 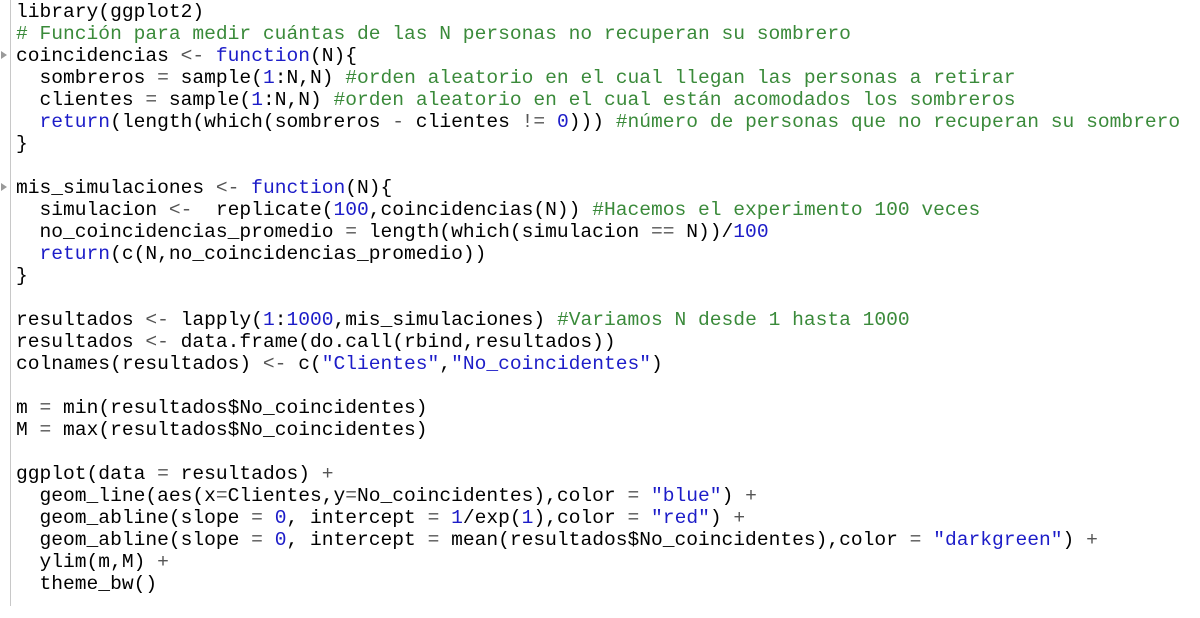 What do you see at coordinates (608, 562) in the screenshot?
I see `code-line: ylim(m,M) +` at bounding box center [608, 562].